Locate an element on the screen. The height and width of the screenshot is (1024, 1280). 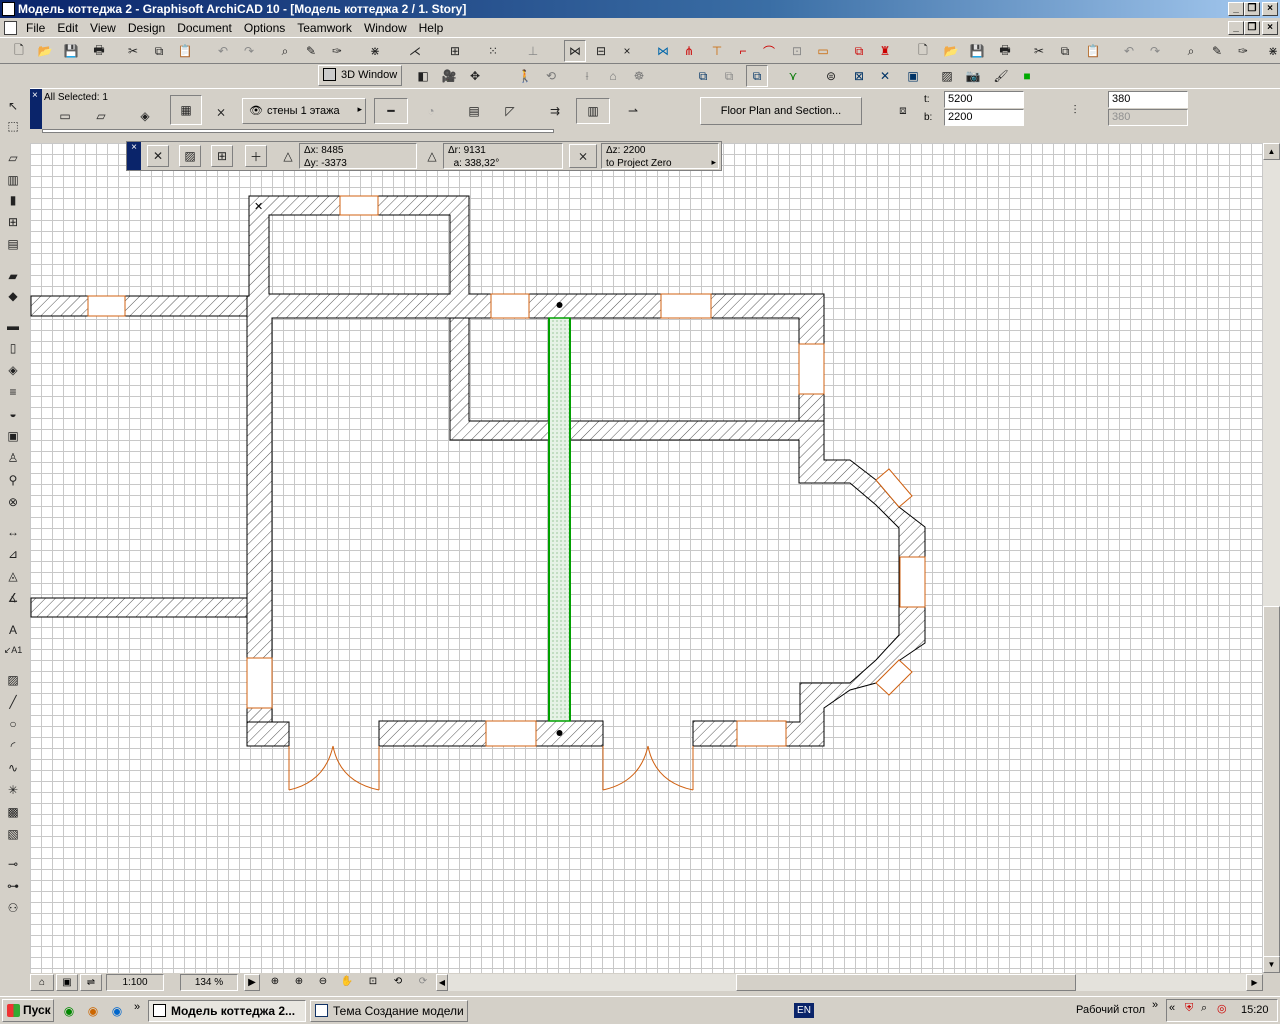
z-display: Δz: 2200 to Project Zero ▸ is located at coordinates (660, 156).